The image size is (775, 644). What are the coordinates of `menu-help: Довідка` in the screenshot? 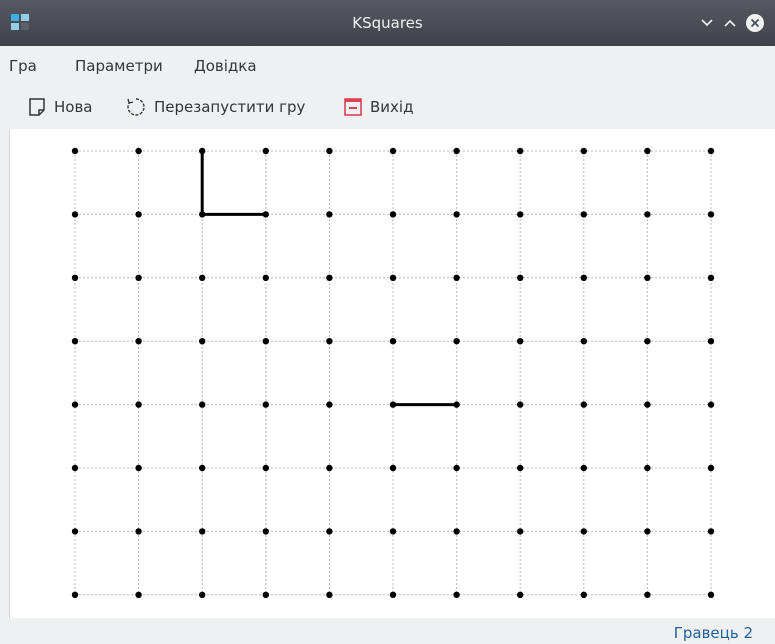 It's located at (225, 66).